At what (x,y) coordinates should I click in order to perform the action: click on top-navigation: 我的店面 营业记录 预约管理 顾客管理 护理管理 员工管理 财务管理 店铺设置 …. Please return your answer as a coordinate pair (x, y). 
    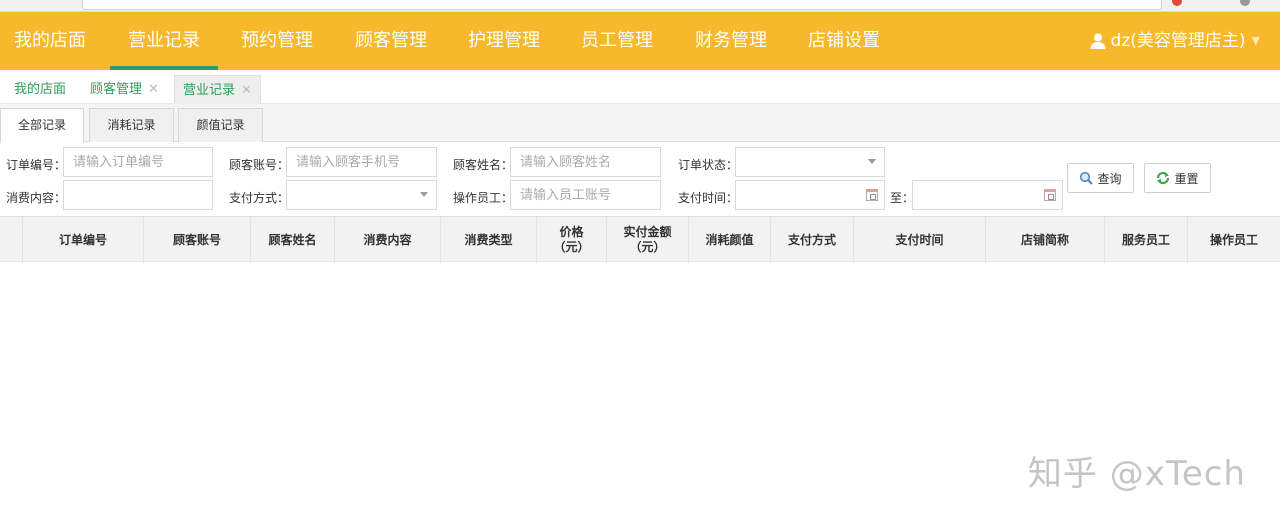
    Looking at the image, I should click on (640, 41).